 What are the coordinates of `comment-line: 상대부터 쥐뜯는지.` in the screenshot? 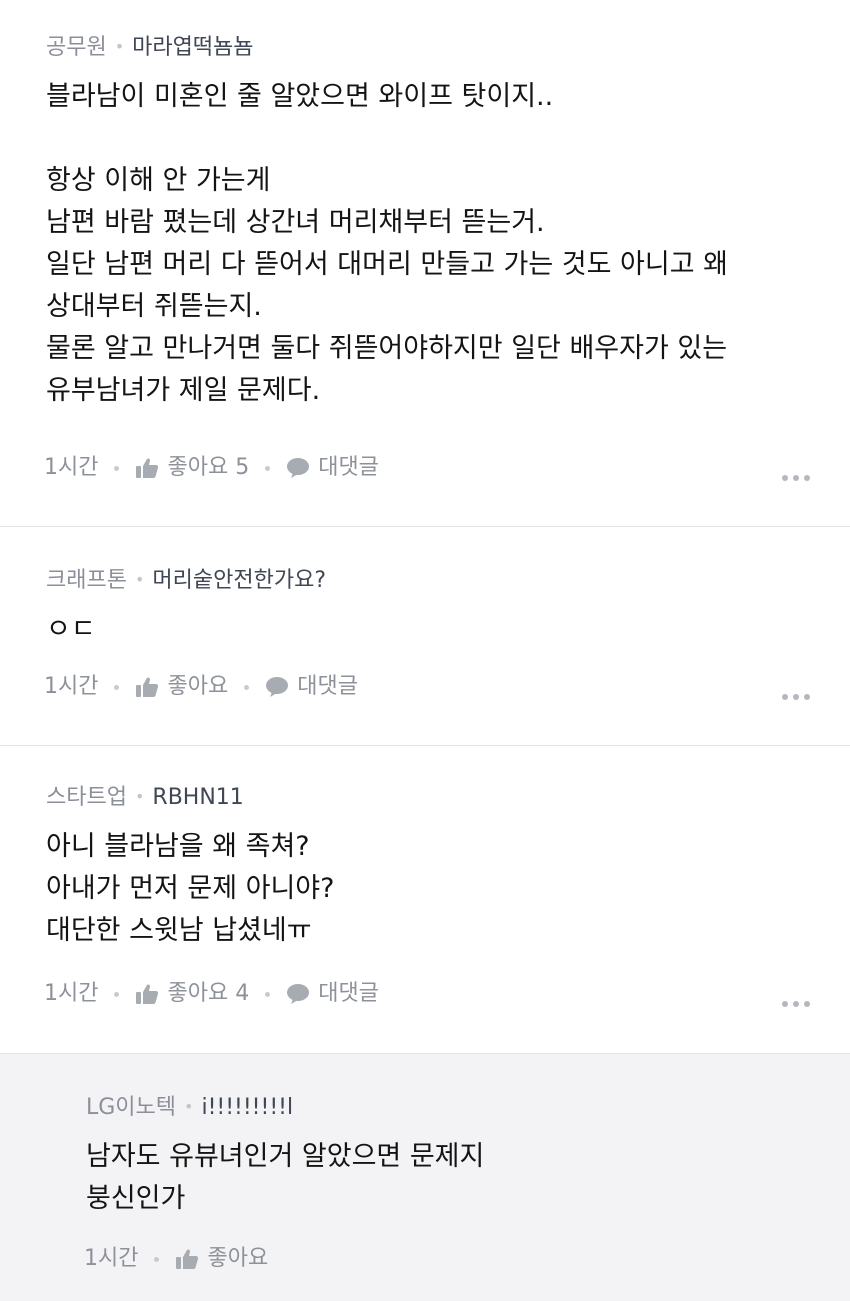 It's located at (154, 306).